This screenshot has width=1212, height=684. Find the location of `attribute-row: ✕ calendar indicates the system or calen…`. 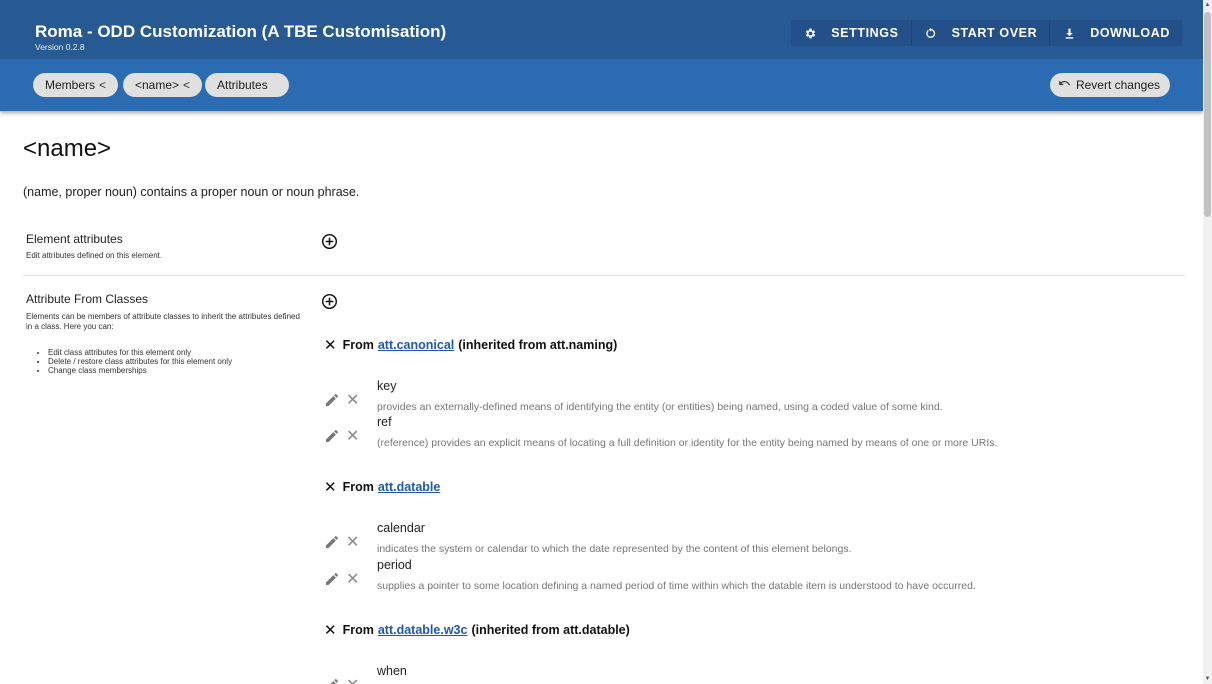

attribute-row: ✕ calendar indicates the system or calen… is located at coordinates (754, 541).